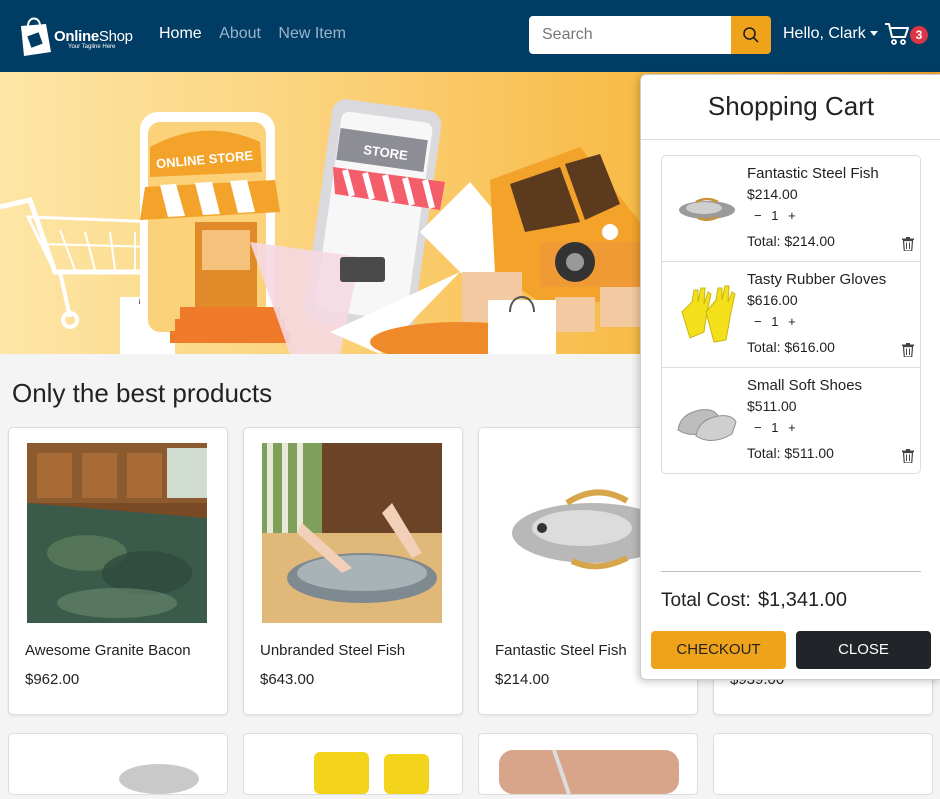 The image size is (940, 799). Describe the element at coordinates (706, 600) in the screenshot. I see `total-cost-label: Total Cost:` at that location.